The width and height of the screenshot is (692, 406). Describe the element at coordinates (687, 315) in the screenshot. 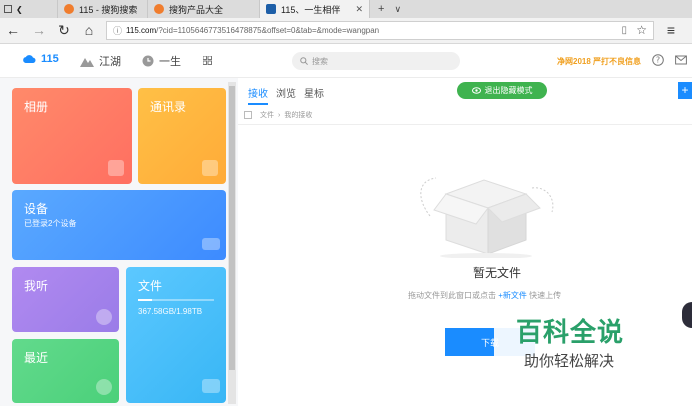

I see `floating-assistant-ball` at that location.